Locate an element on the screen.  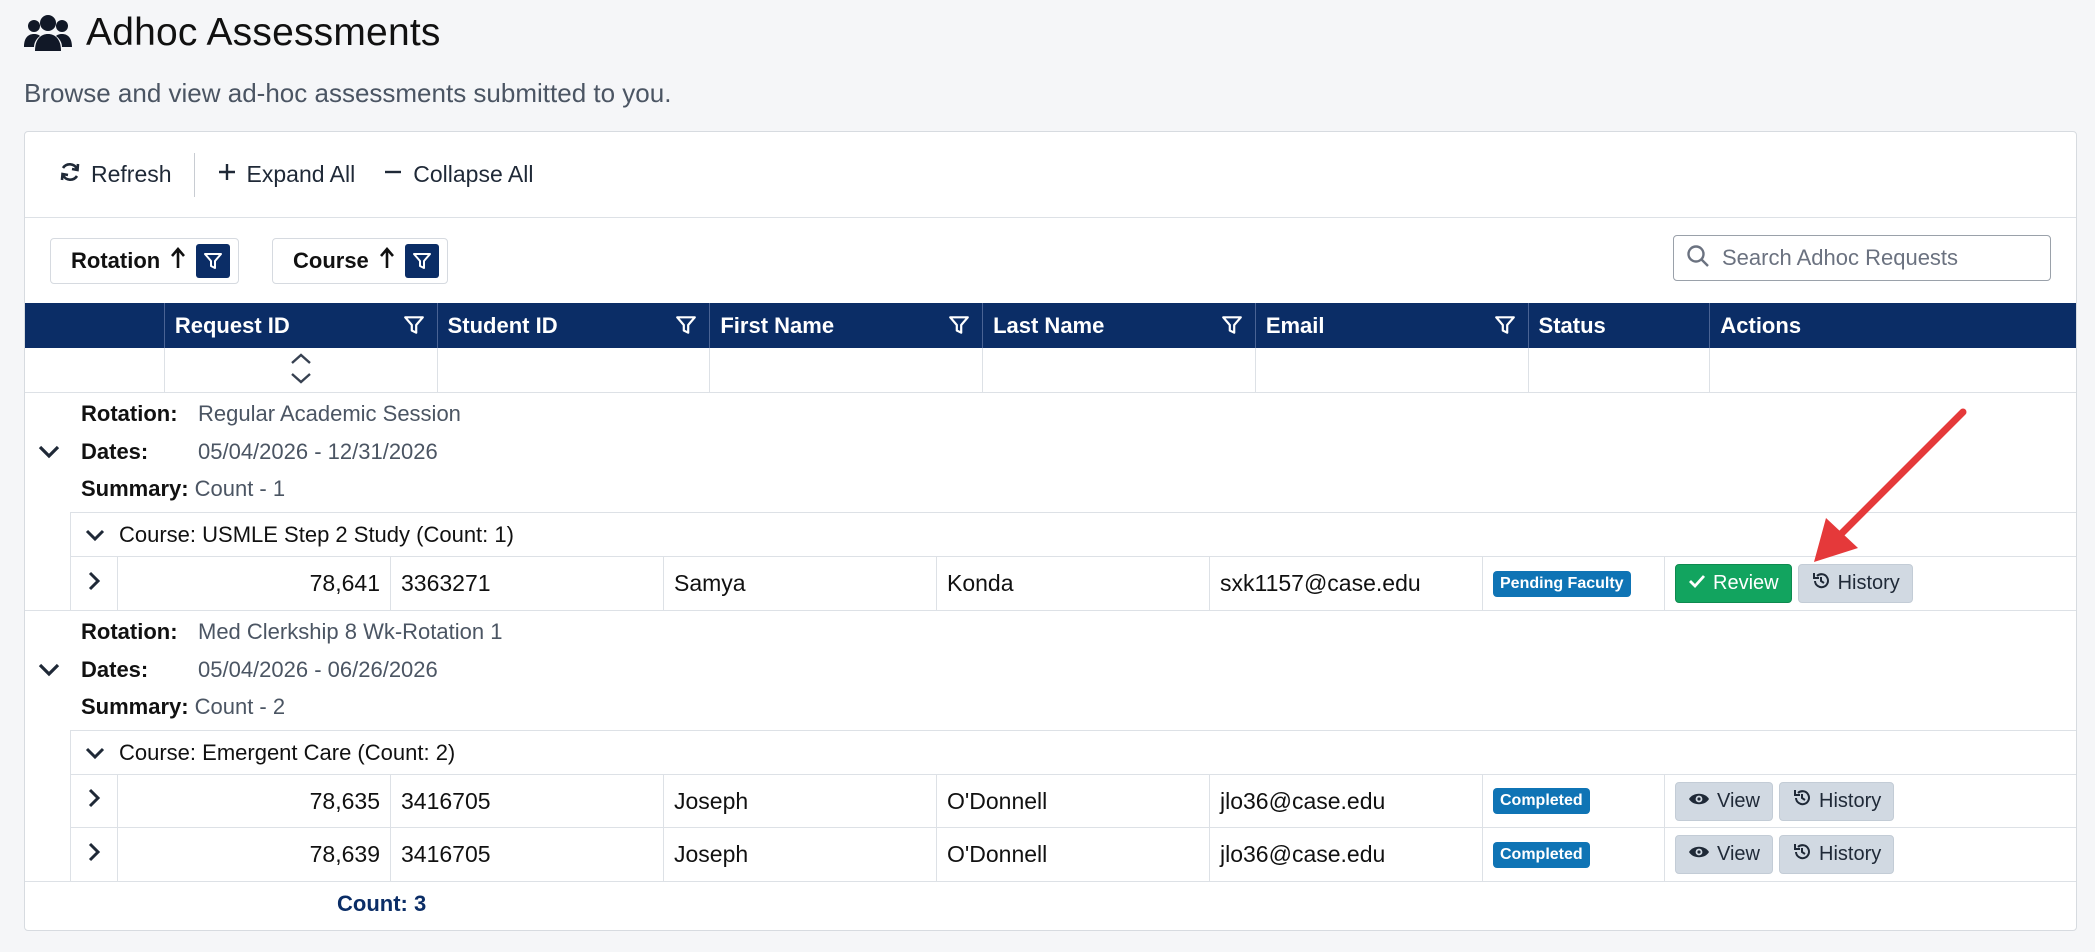
search-box is located at coordinates (1862, 258).